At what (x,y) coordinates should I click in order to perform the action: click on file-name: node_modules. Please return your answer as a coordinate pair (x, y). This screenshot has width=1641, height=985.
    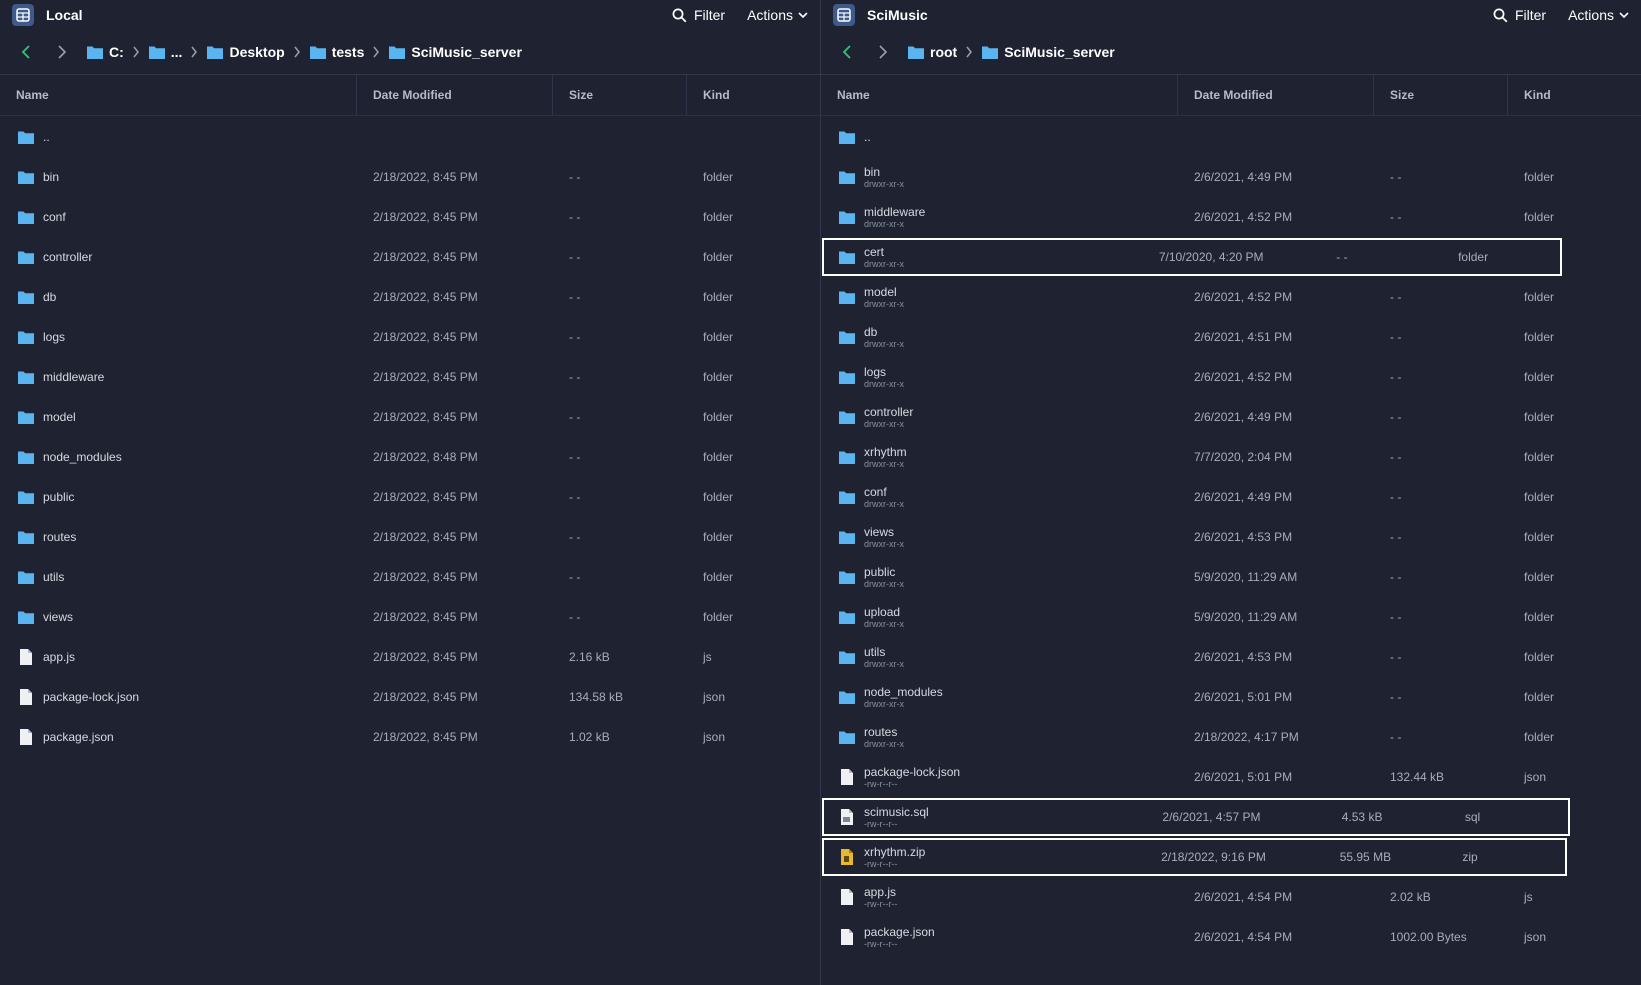
    Looking at the image, I should click on (903, 691).